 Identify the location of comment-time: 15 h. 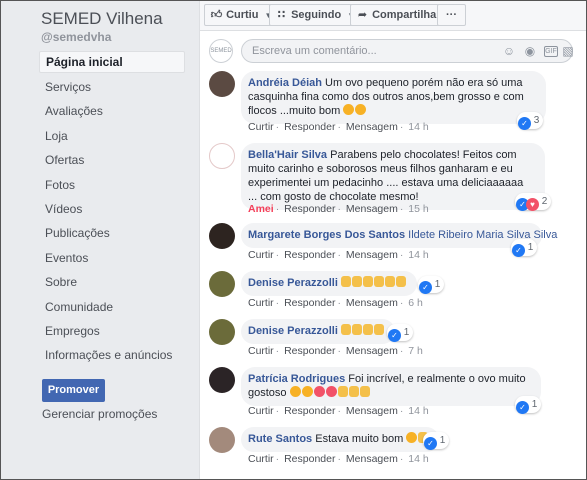
(418, 209).